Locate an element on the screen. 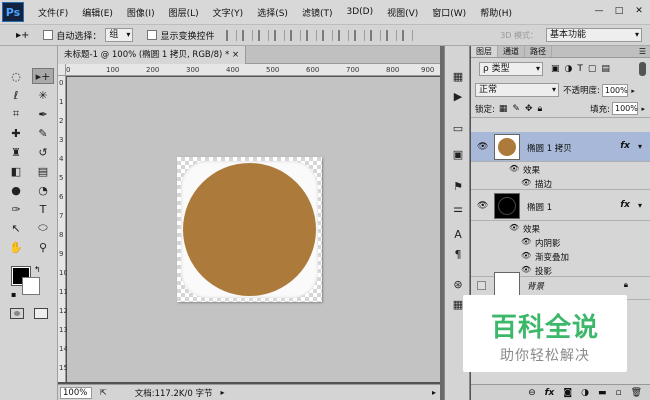 The height and width of the screenshot is (400, 650). auto-select-option: 自动选择： 组 is located at coordinates (88, 35).